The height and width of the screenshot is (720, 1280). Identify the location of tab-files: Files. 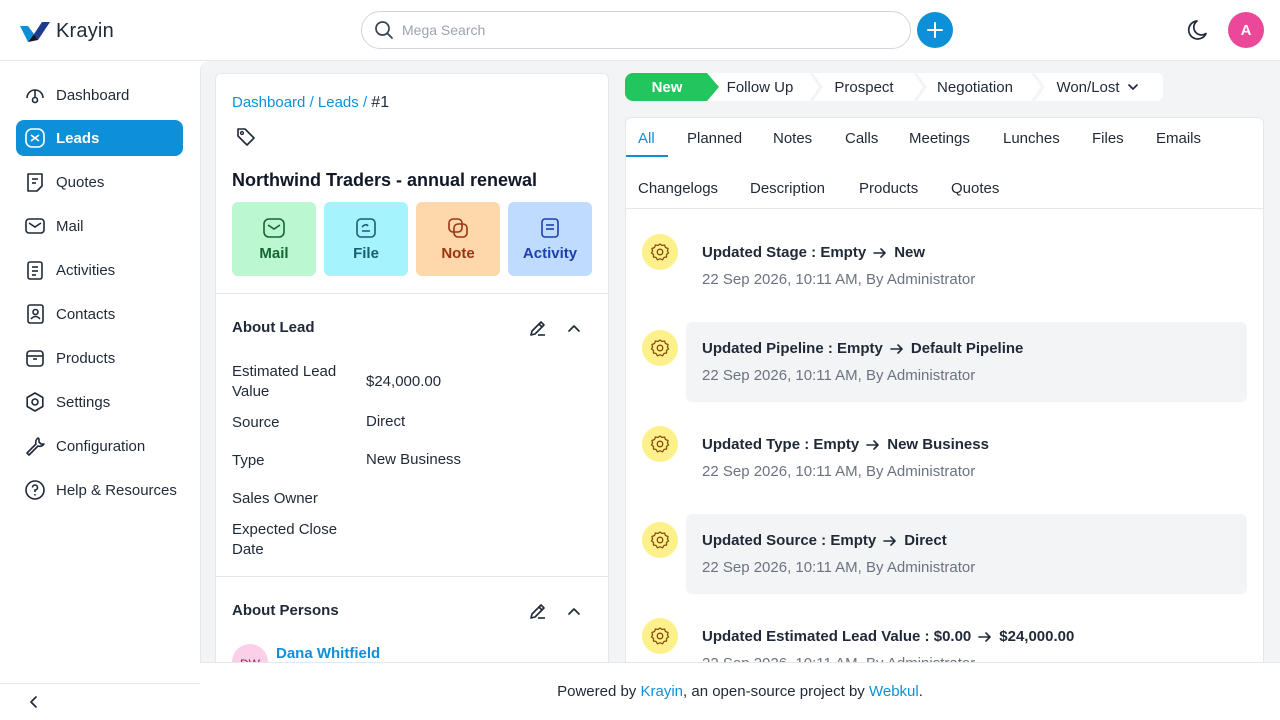
(1108, 138).